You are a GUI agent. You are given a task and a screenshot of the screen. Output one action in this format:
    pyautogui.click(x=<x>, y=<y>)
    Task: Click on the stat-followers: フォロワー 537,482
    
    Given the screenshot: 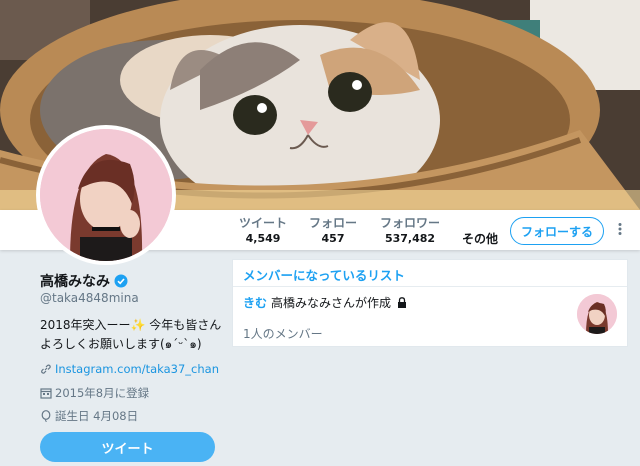 What is the action you would take?
    pyautogui.click(x=410, y=229)
    